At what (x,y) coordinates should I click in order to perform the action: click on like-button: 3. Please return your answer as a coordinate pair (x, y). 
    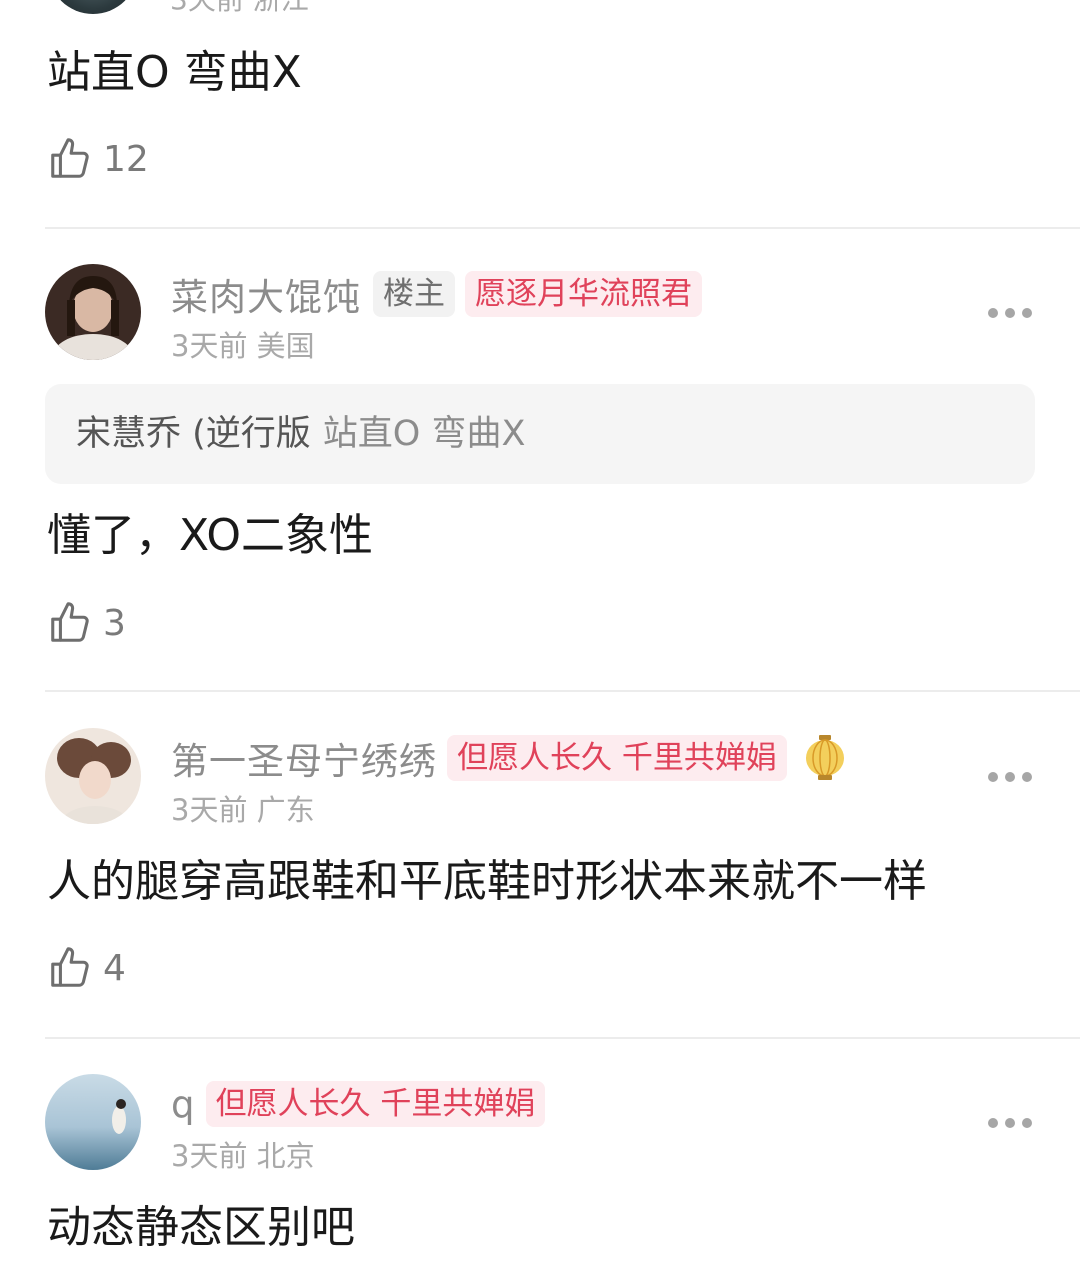
    Looking at the image, I should click on (86, 623).